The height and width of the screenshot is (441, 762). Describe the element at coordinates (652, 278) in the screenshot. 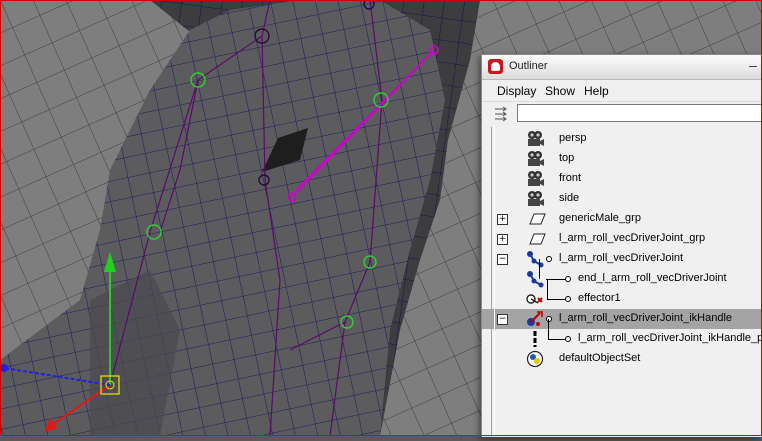

I see `item-label: end_l_arm_roll_vecDriverJoint` at that location.